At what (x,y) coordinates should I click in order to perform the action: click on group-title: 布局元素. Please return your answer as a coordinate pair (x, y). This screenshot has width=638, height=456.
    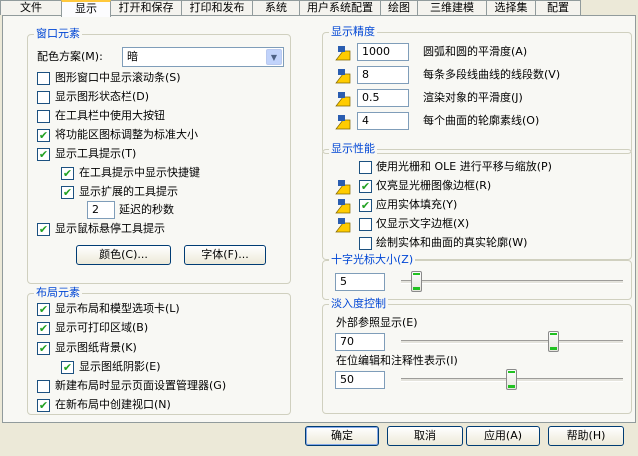
    Looking at the image, I should click on (58, 293).